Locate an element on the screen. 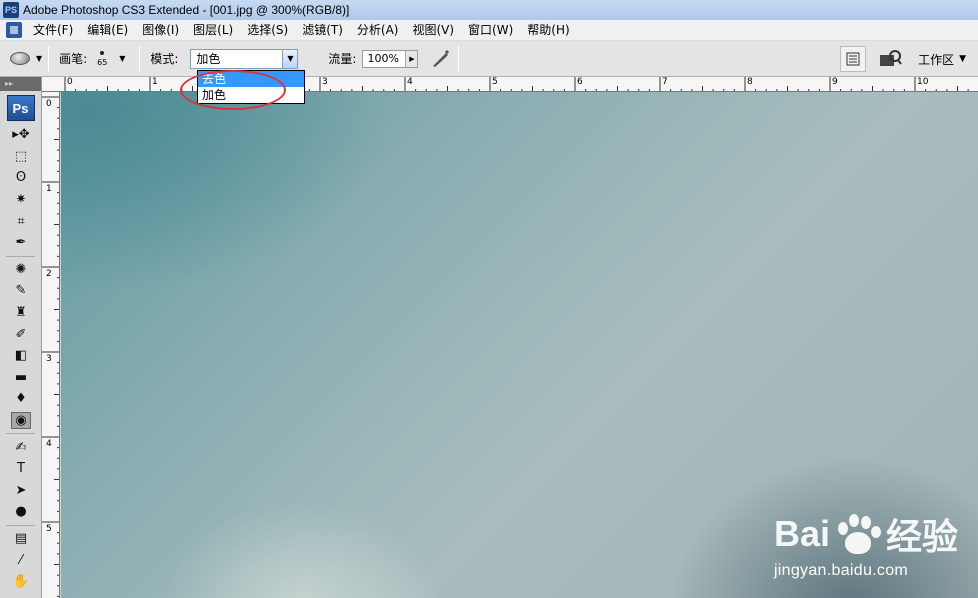 The width and height of the screenshot is (978, 598). toolbox: ▸▸ Ps ▸✥ ⬚ ʘ ✷ ⌗ ✒ ✺ ✎ ♜ ✐ ◧ ▬ ♦ ◉ ✍ T ➤ ● ▤ ⁄ ✋ is located at coordinates (21, 337).